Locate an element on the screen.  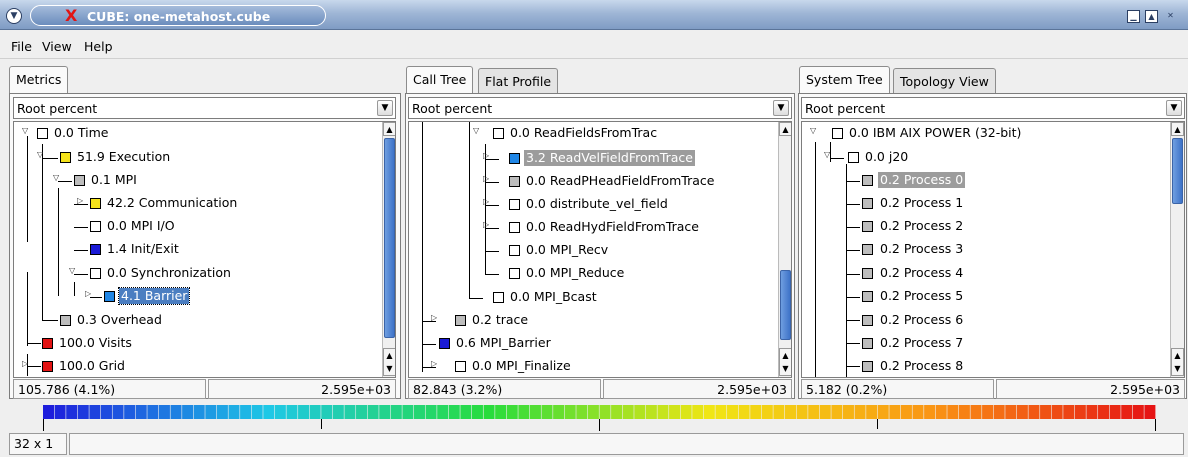
calltree-scrollbar: ▲ ▲ ▼ is located at coordinates (784, 249).